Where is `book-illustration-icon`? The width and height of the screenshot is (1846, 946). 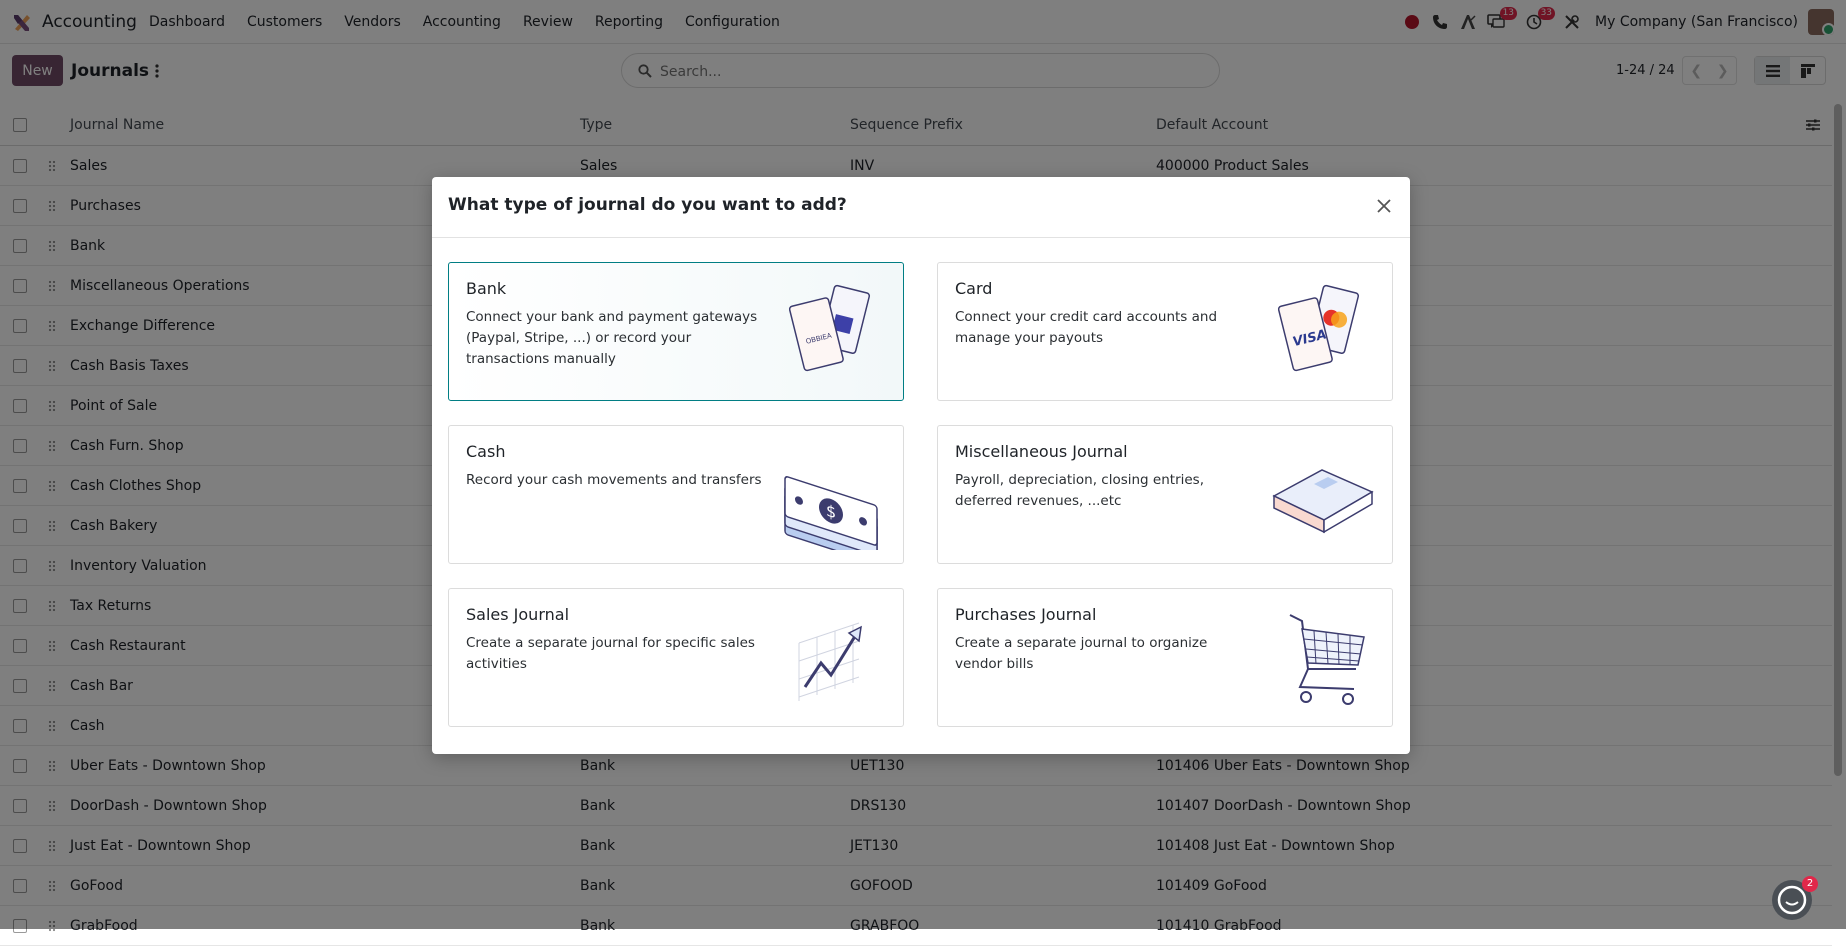
book-illustration-icon is located at coordinates (1323, 501).